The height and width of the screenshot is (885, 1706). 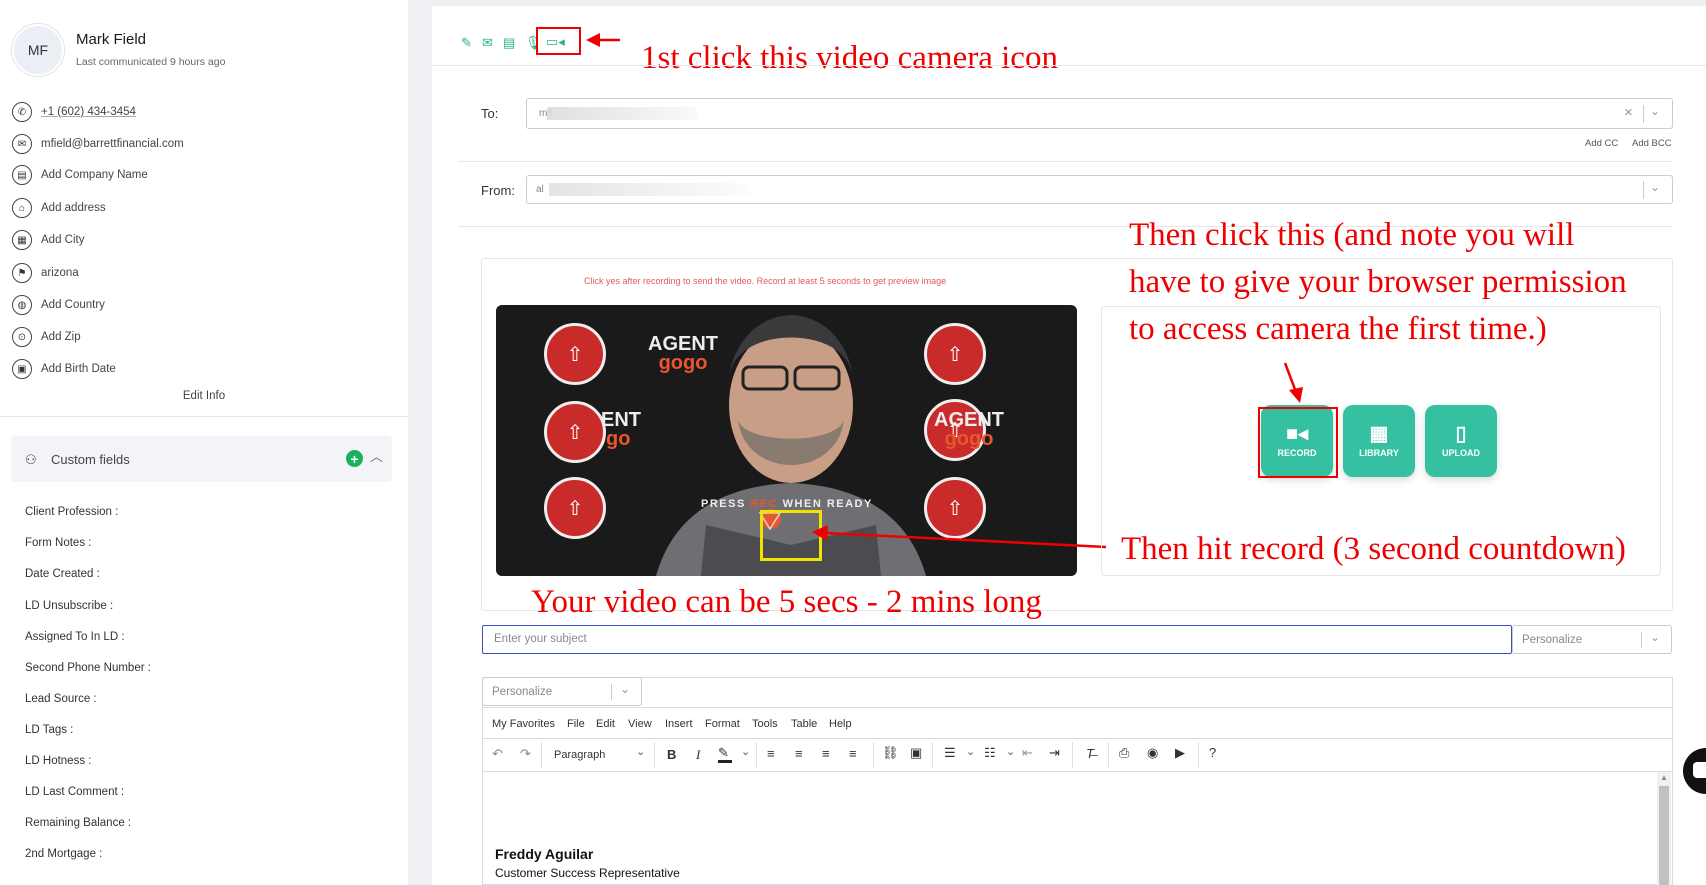 I want to click on email-row: ✉ mfield@barrettfinancial.com, so click(x=98, y=144).